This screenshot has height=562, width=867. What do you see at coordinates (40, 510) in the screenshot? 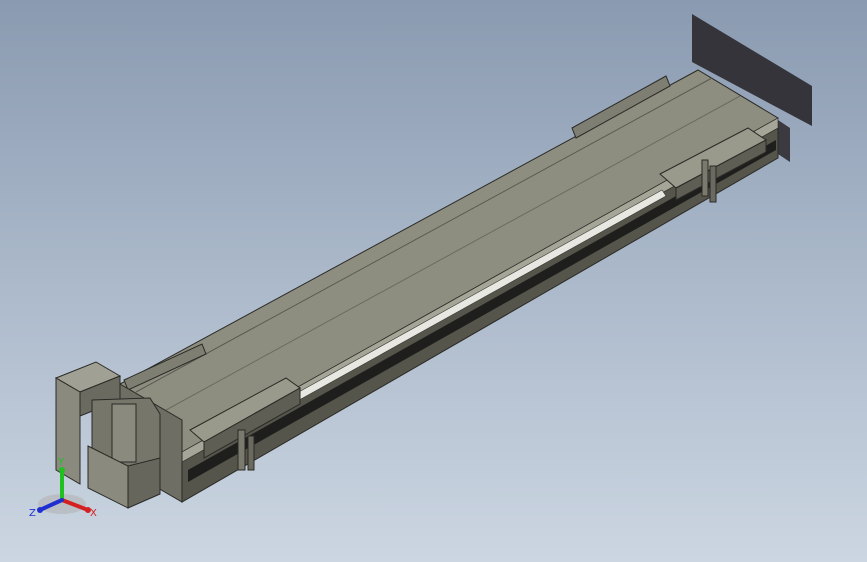
I see `triad-z-tip` at bounding box center [40, 510].